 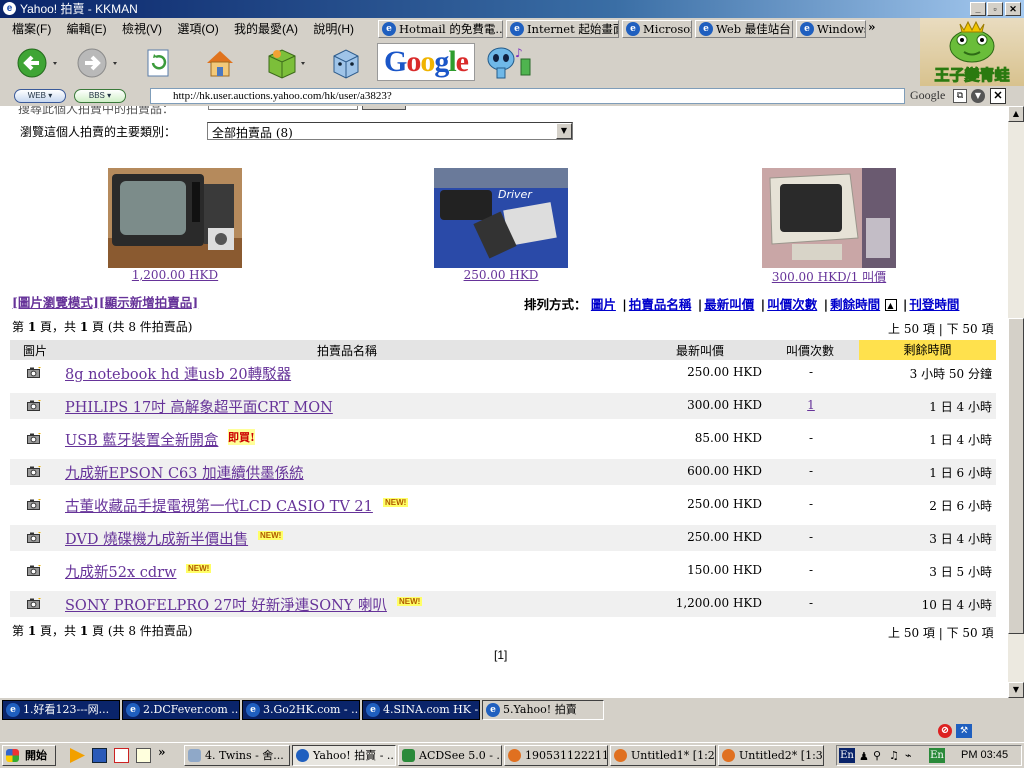 What do you see at coordinates (1016, 476) in the screenshot?
I see `scroll-thumb` at bounding box center [1016, 476].